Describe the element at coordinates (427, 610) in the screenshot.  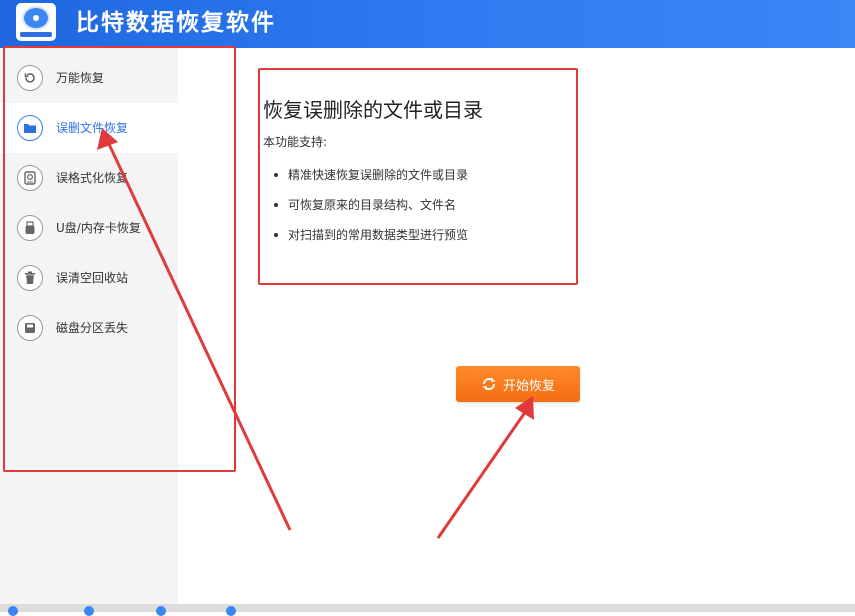
I see `bottom-strip` at that location.